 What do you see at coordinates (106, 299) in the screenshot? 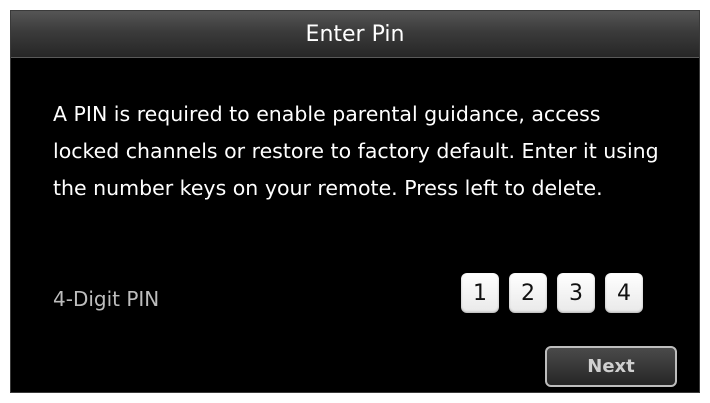
I see `pin-label: 4-Digit PIN` at bounding box center [106, 299].